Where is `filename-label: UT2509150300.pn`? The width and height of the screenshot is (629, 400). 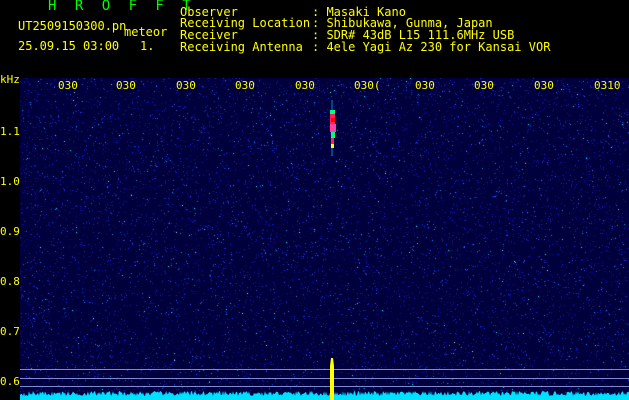
filename-label: UT2509150300.pn is located at coordinates (72, 26).